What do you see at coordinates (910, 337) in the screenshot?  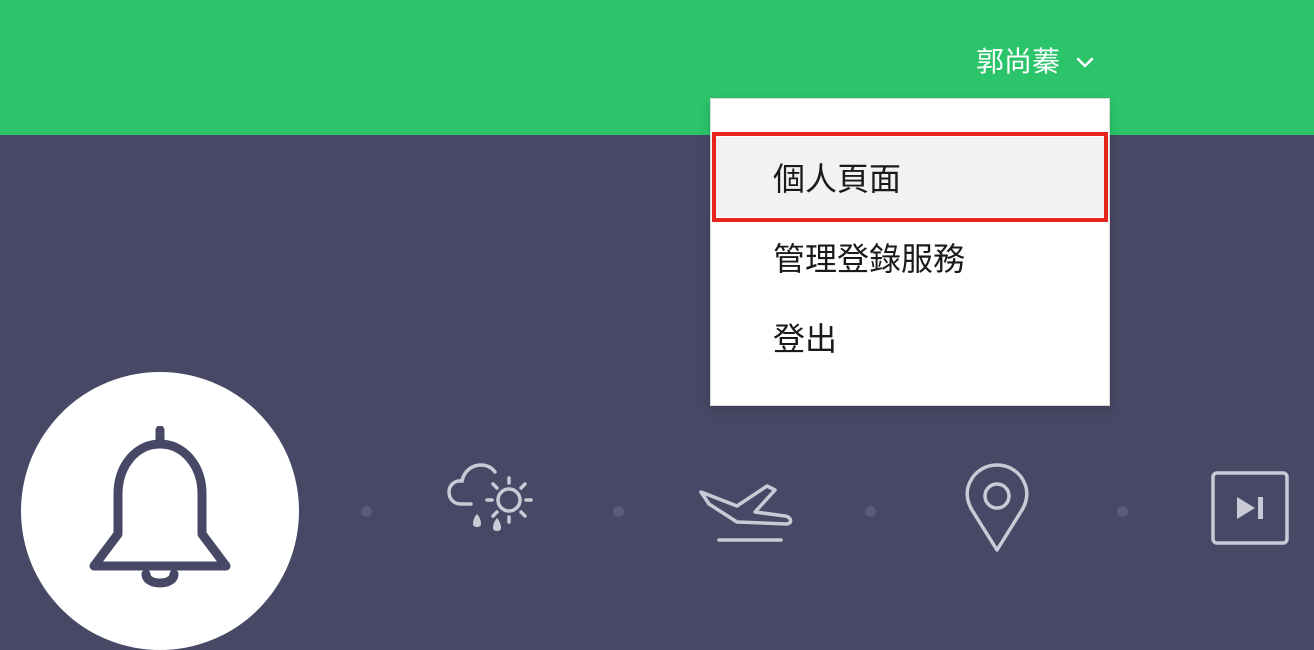 I see `menu-item-logout: 登出` at bounding box center [910, 337].